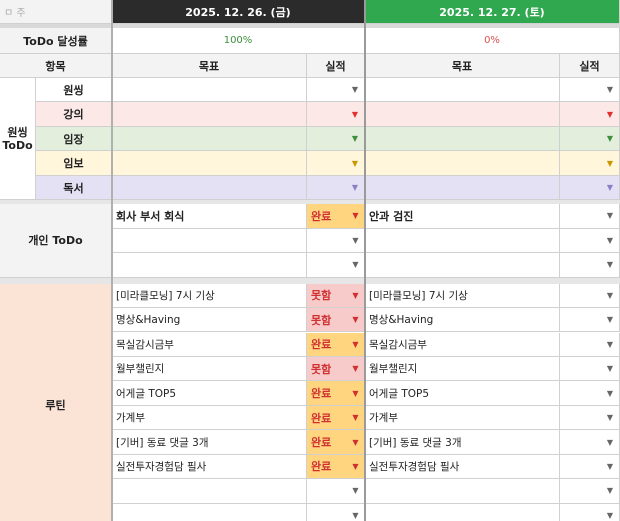 Image resolution: width=620 pixels, height=521 pixels. Describe the element at coordinates (56, 12) in the screenshot. I see `week-label: ㅁ 주` at that location.